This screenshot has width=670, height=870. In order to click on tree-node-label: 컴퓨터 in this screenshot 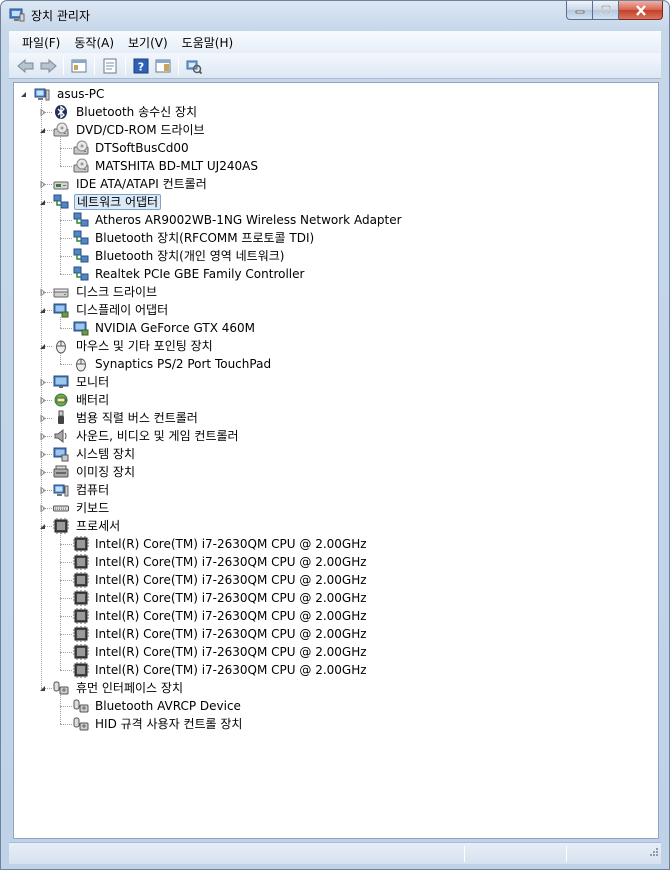, I will do `click(93, 490)`.